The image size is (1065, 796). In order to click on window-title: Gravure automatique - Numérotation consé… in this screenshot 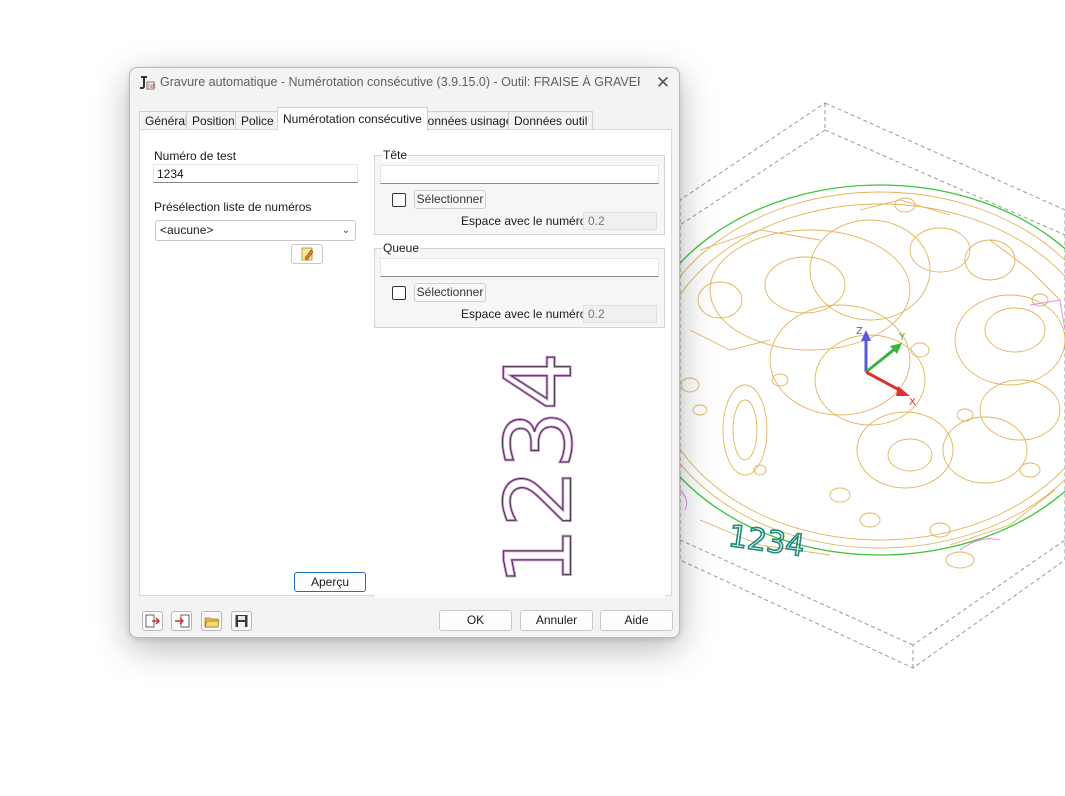, I will do `click(400, 82)`.